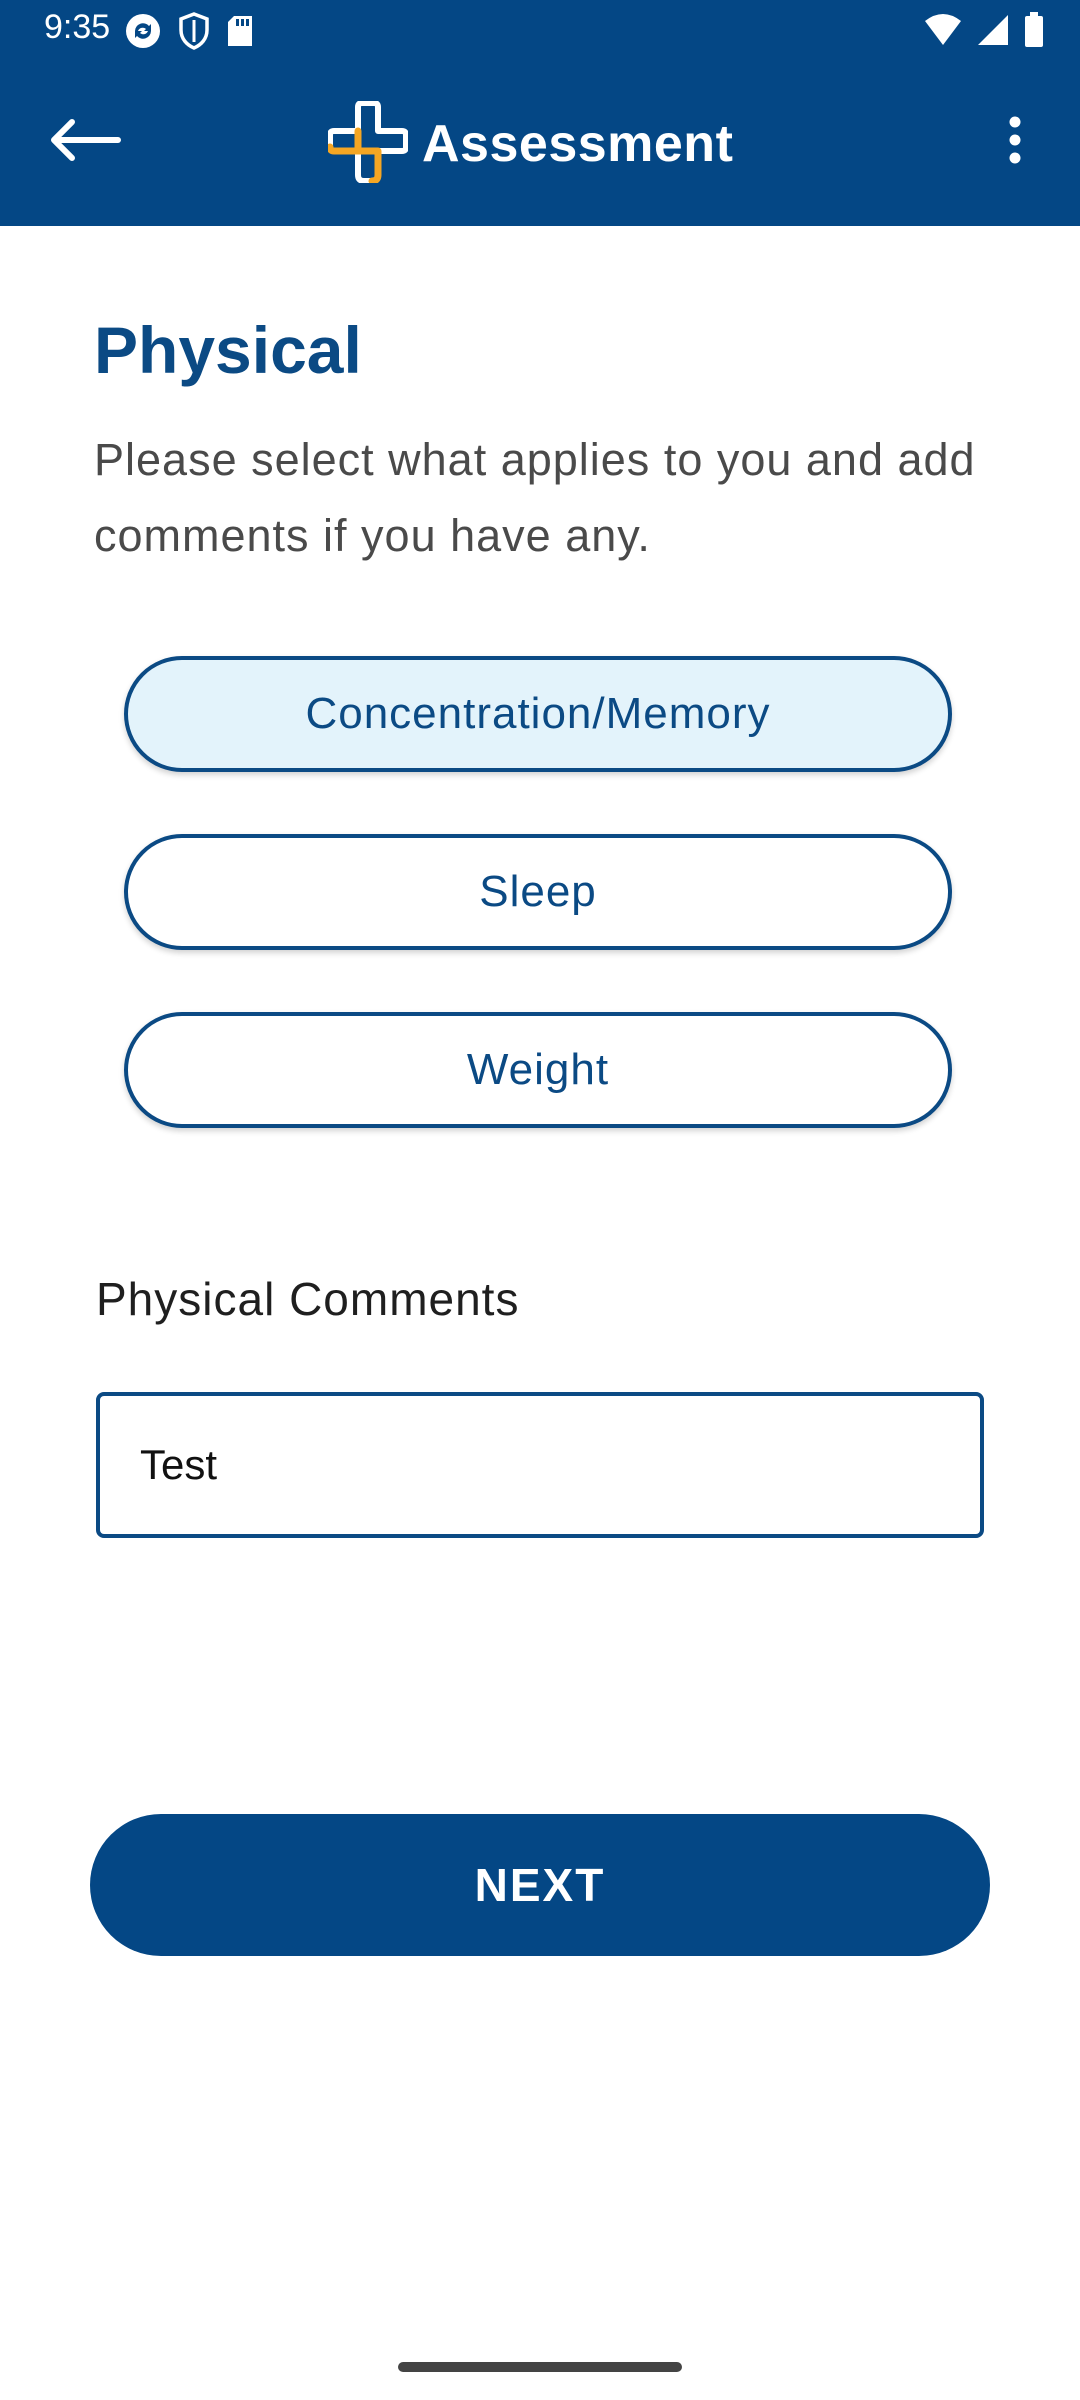 Image resolution: width=1080 pixels, height=2400 pixels. Describe the element at coordinates (308, 1299) in the screenshot. I see `comments-label: Physical Comments` at that location.